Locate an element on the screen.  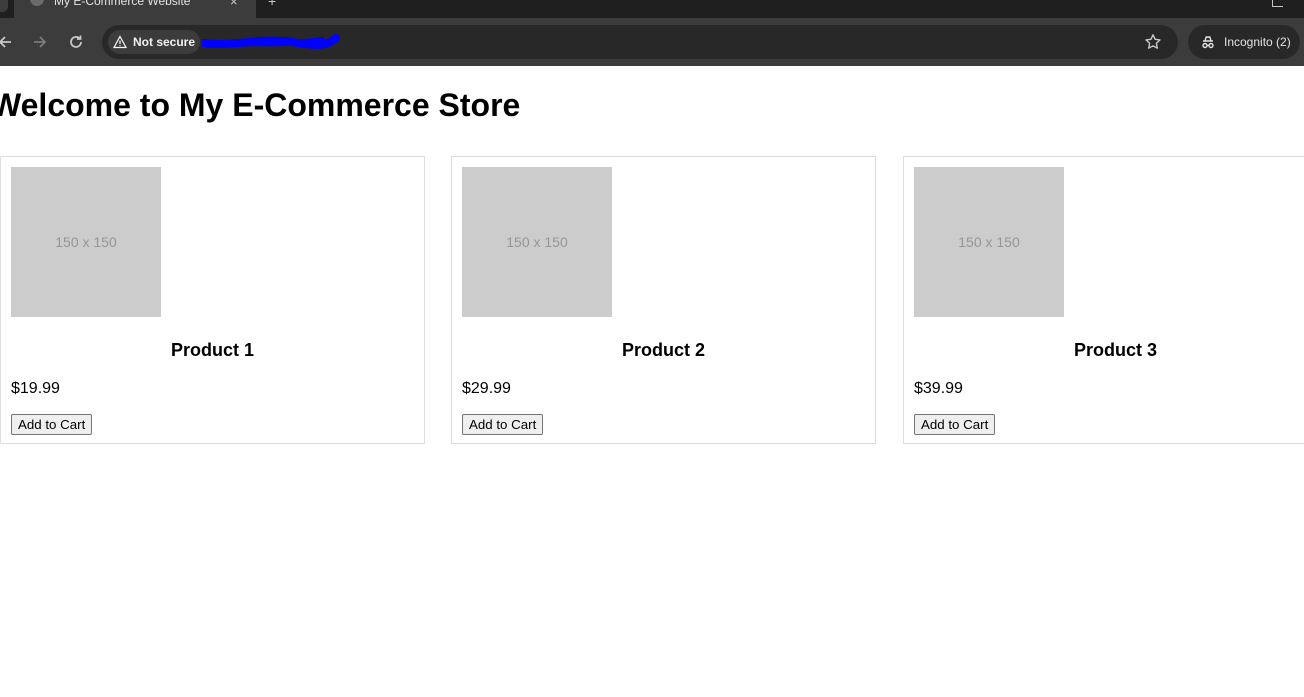
product-name: Product 2 is located at coordinates (663, 350).